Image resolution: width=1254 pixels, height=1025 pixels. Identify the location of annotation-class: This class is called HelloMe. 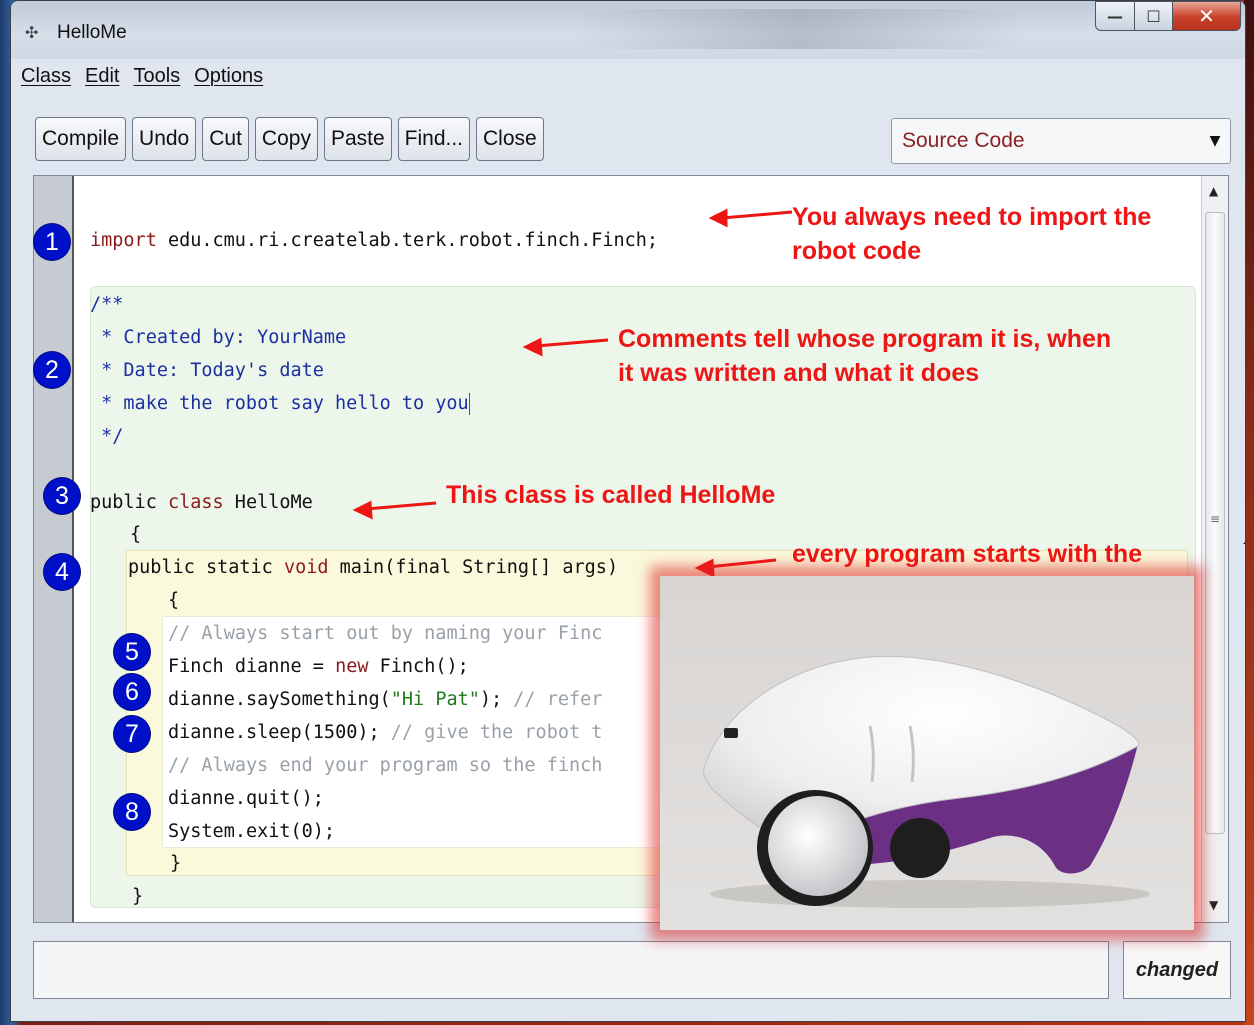
(611, 495).